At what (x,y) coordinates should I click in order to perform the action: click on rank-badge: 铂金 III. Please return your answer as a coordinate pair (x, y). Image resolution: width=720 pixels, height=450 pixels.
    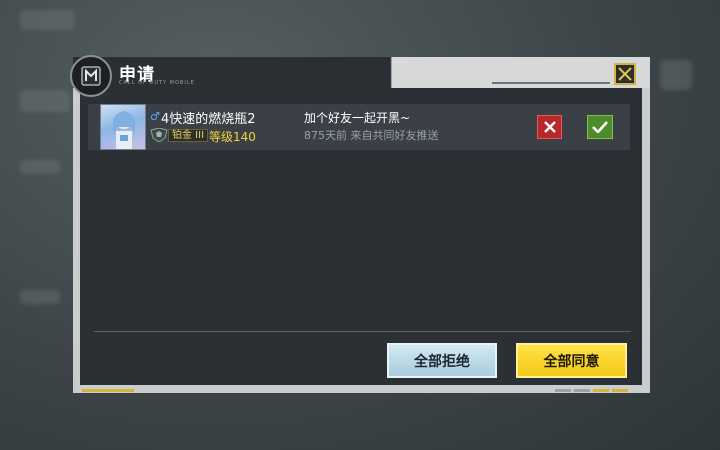
    Looking at the image, I should click on (188, 135).